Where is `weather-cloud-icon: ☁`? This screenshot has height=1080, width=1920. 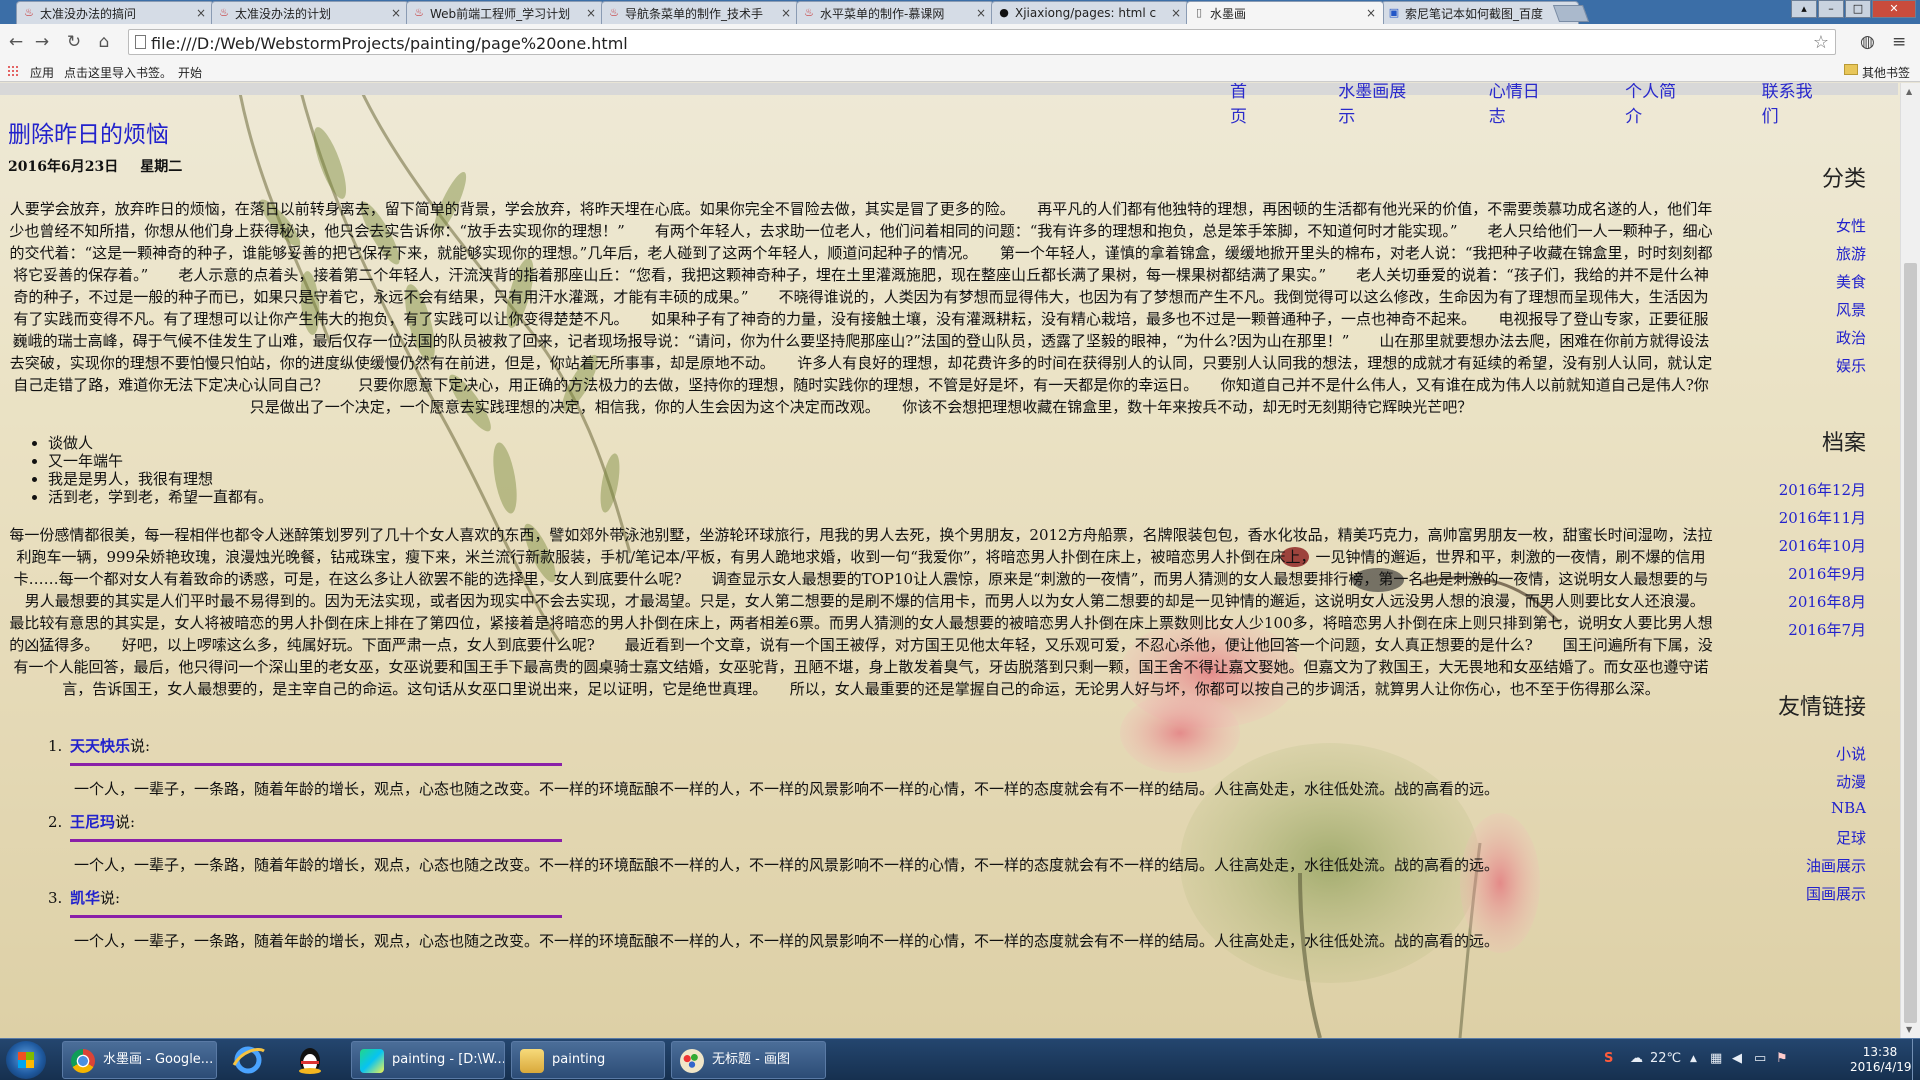 weather-cloud-icon: ☁ is located at coordinates (1636, 1058).